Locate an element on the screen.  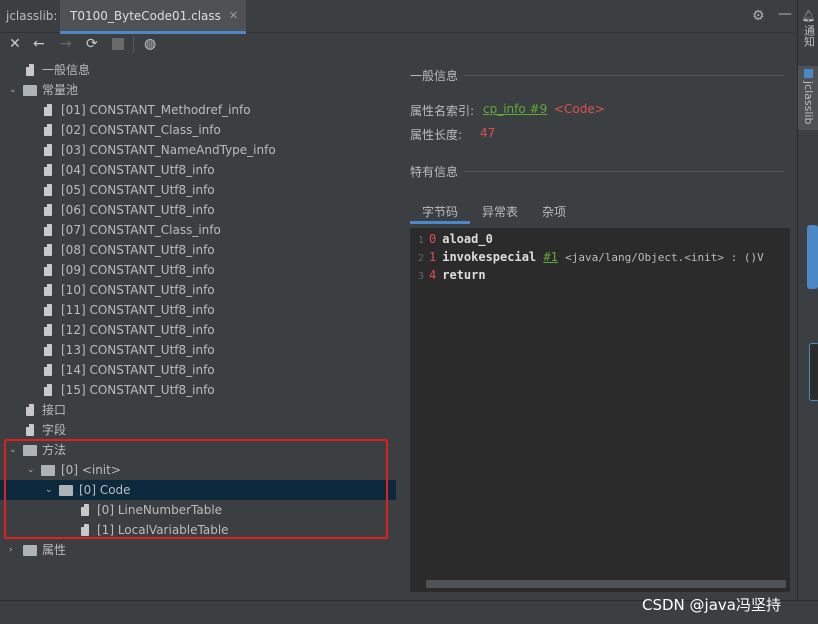
tab-misc: 杂项 is located at coordinates (554, 212).